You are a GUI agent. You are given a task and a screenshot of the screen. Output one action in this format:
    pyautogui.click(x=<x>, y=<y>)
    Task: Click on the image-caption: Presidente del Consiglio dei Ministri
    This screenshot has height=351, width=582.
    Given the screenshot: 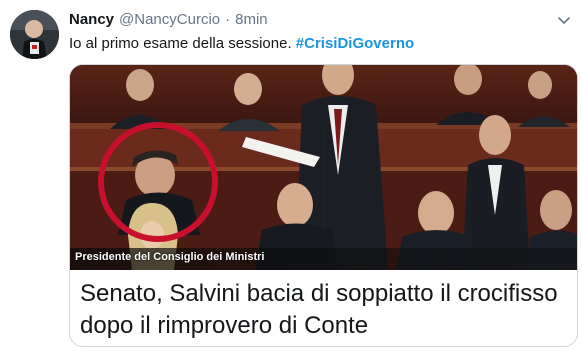 What is the action you would take?
    pyautogui.click(x=170, y=257)
    